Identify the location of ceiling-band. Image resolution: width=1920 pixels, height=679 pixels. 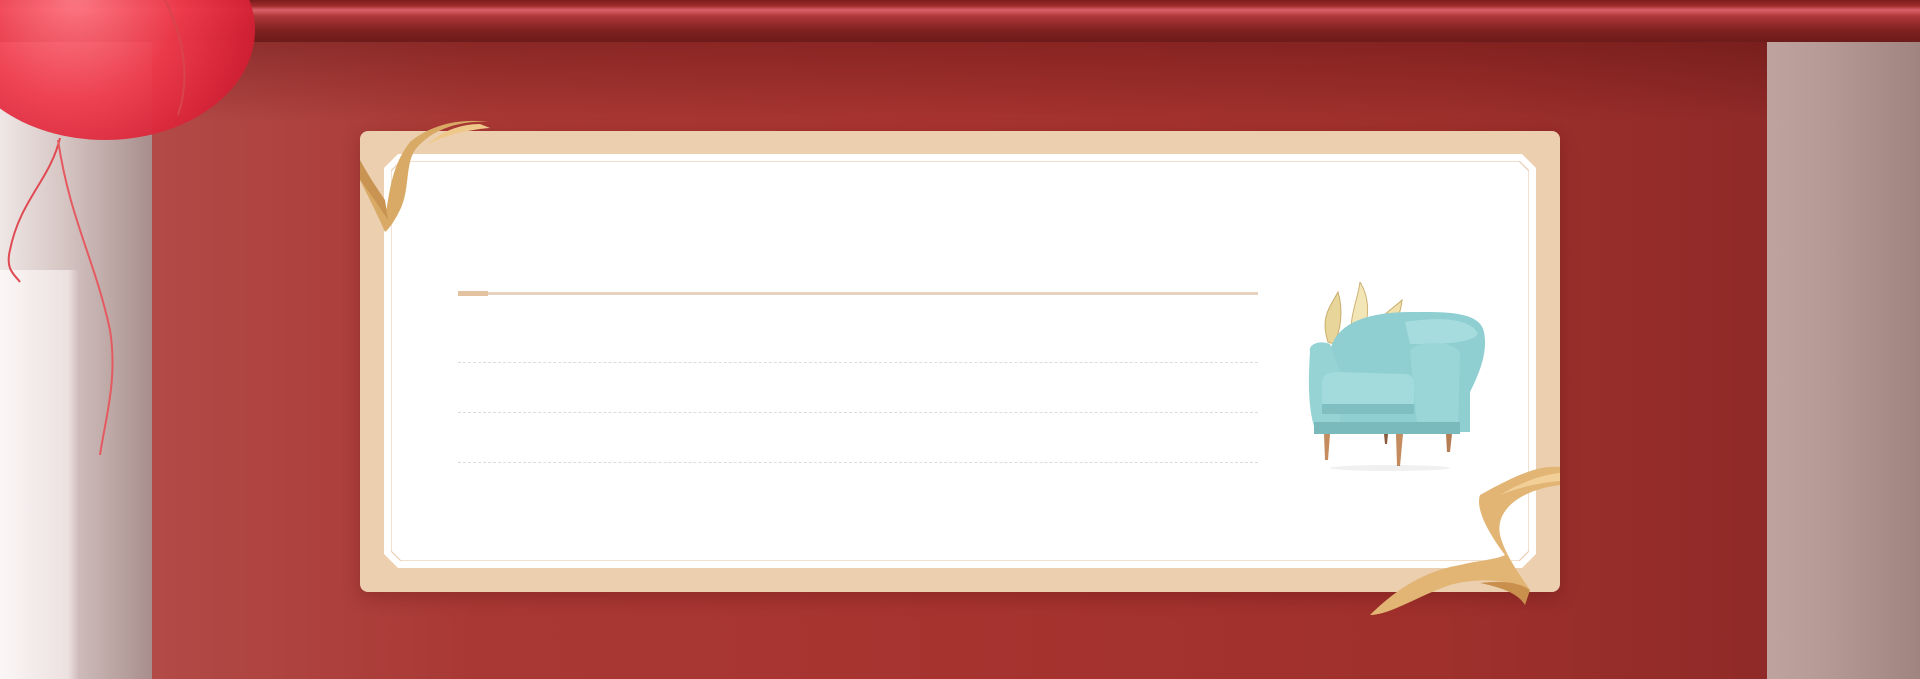
(960, 21).